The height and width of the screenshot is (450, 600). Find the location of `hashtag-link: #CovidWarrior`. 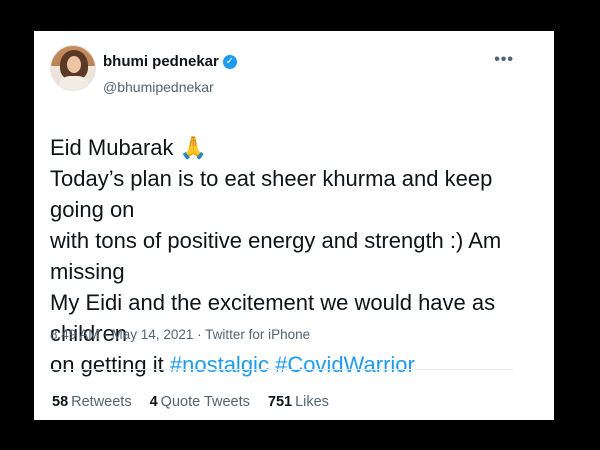

hashtag-link: #CovidWarrior is located at coordinates (345, 364).